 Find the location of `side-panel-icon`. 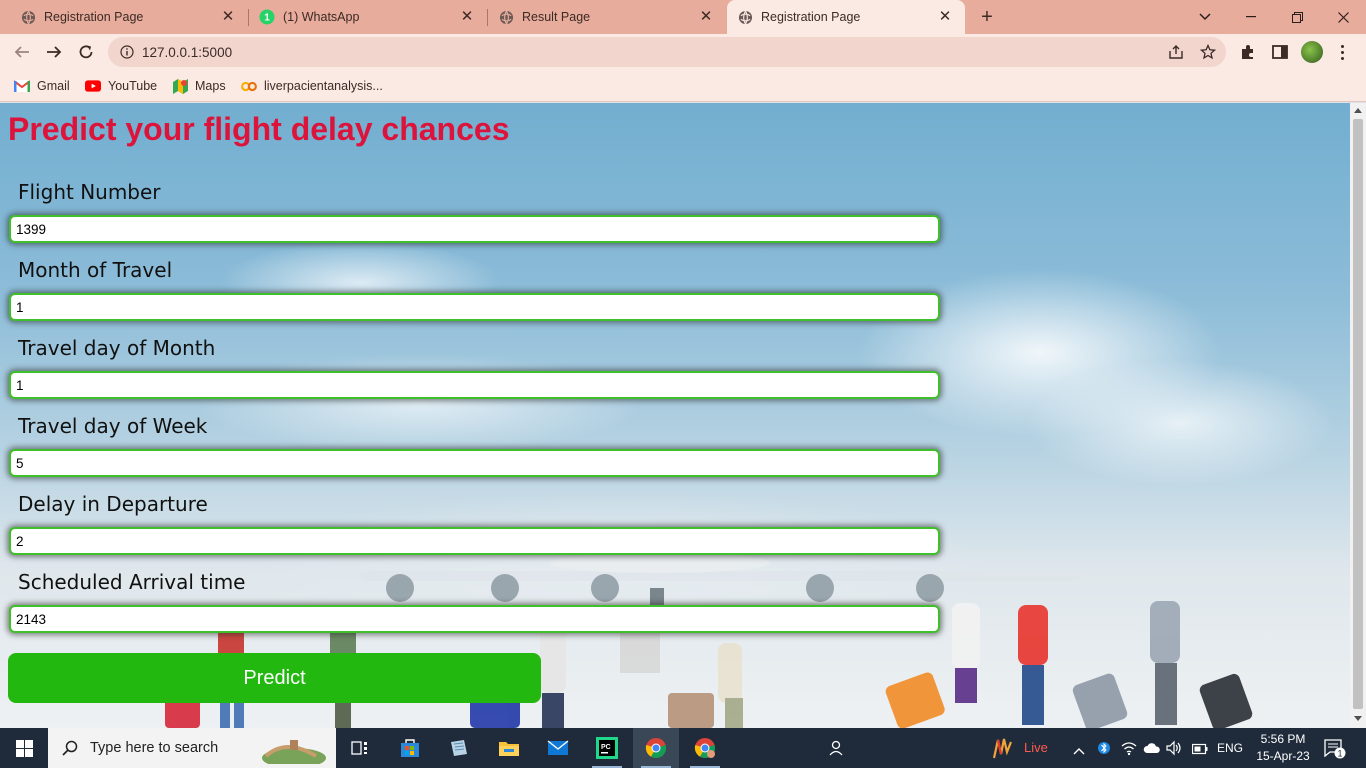

side-panel-icon is located at coordinates (1280, 52).